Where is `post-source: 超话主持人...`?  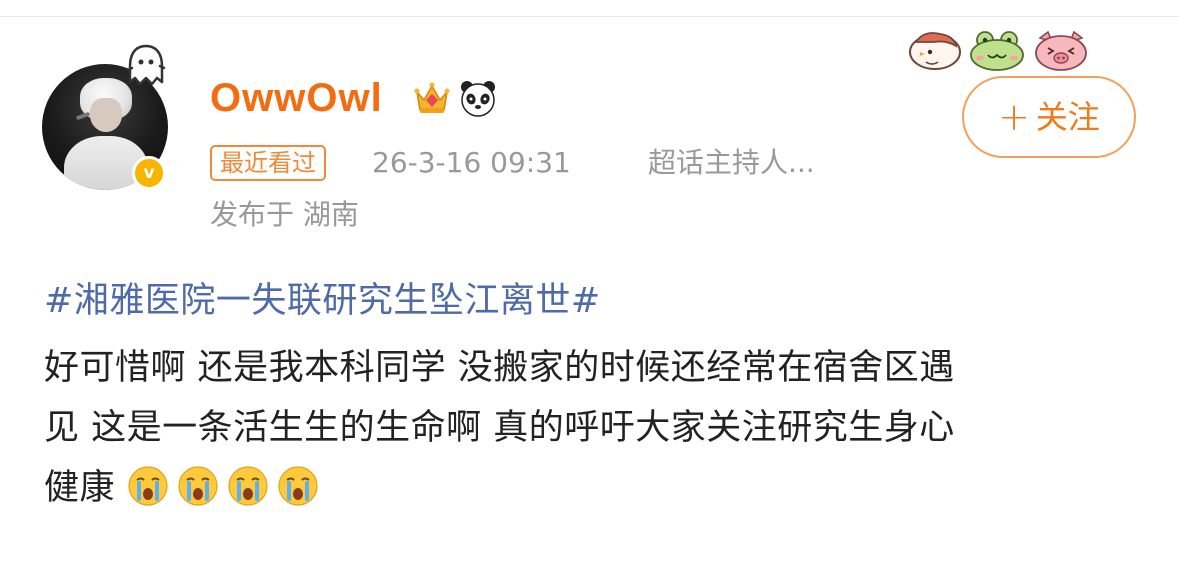 post-source: 超话主持人... is located at coordinates (731, 163).